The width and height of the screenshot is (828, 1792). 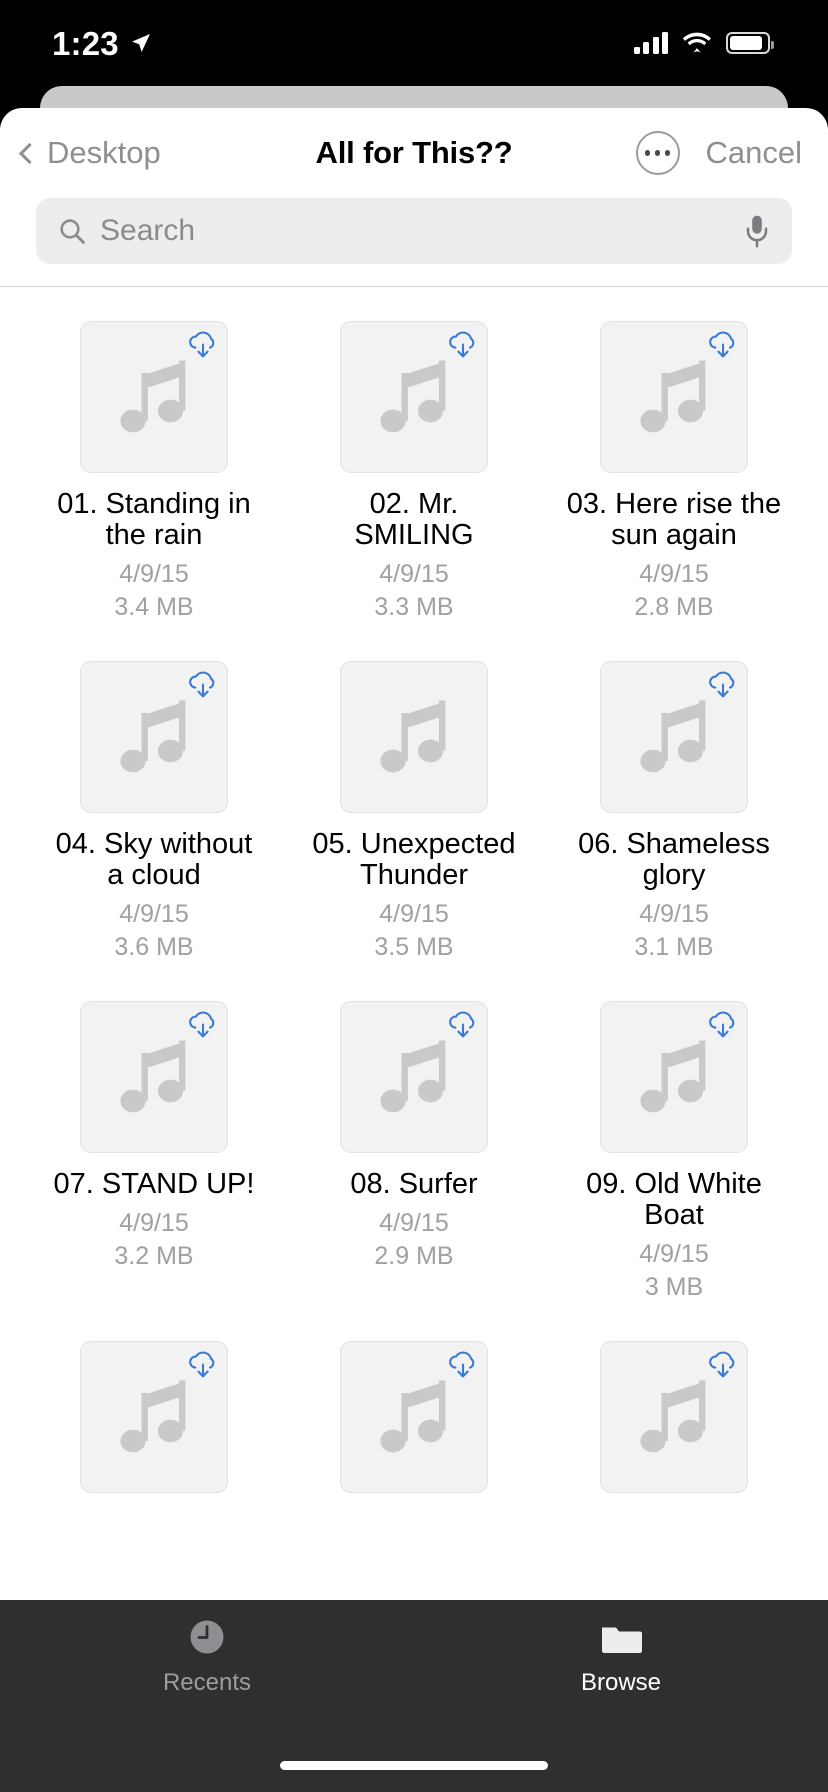 I want to click on file-size: 3.1 MB, so click(x=674, y=947).